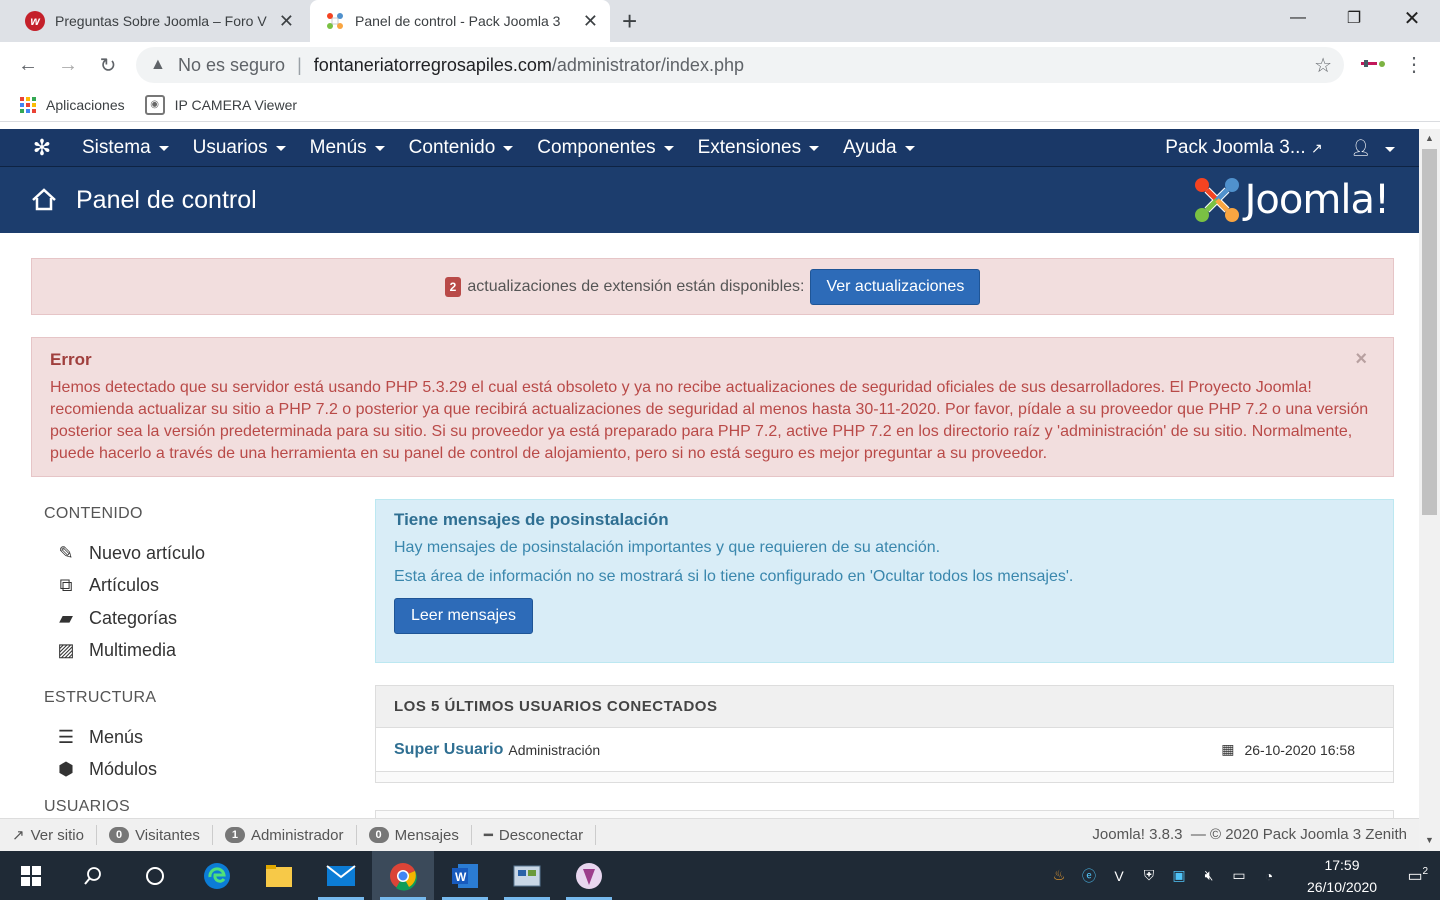  I want to click on forward-icon: →, so click(68, 65).